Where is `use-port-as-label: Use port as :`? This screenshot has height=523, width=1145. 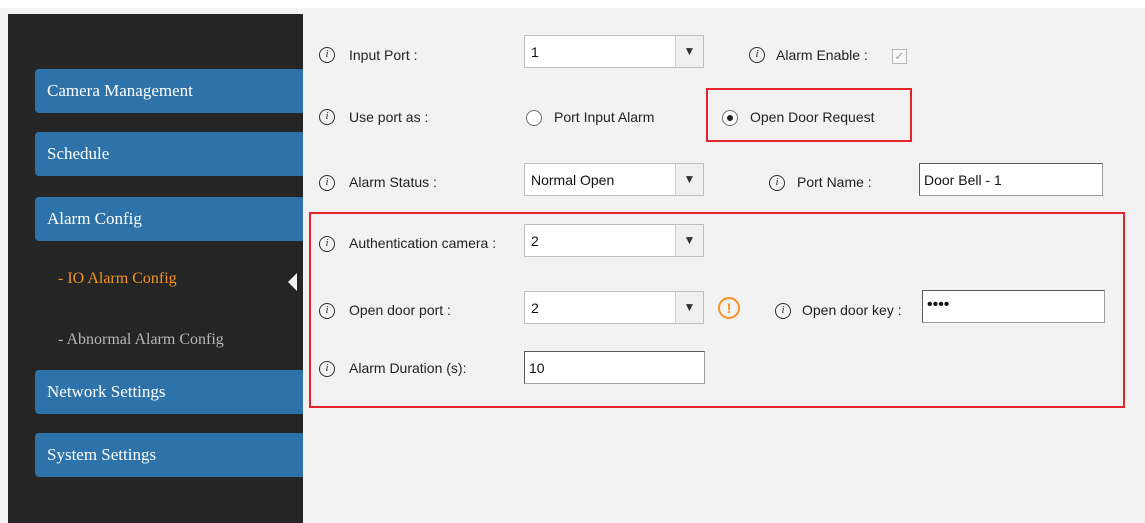
use-port-as-label: Use port as : is located at coordinates (389, 117).